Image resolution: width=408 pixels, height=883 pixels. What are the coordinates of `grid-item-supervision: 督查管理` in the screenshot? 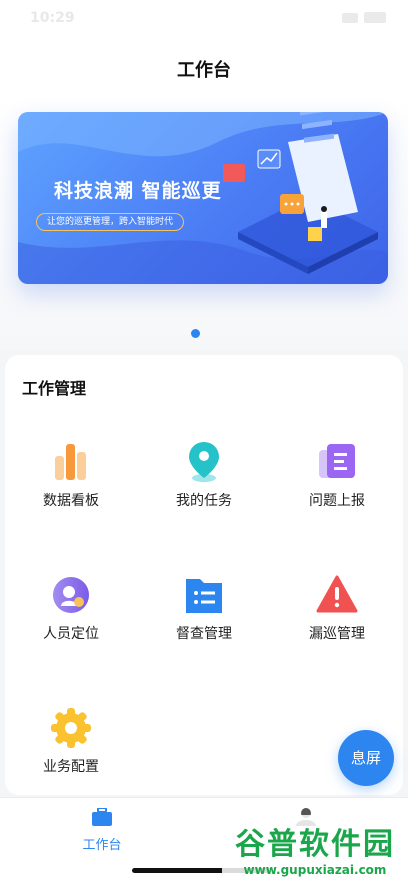 It's located at (204, 613).